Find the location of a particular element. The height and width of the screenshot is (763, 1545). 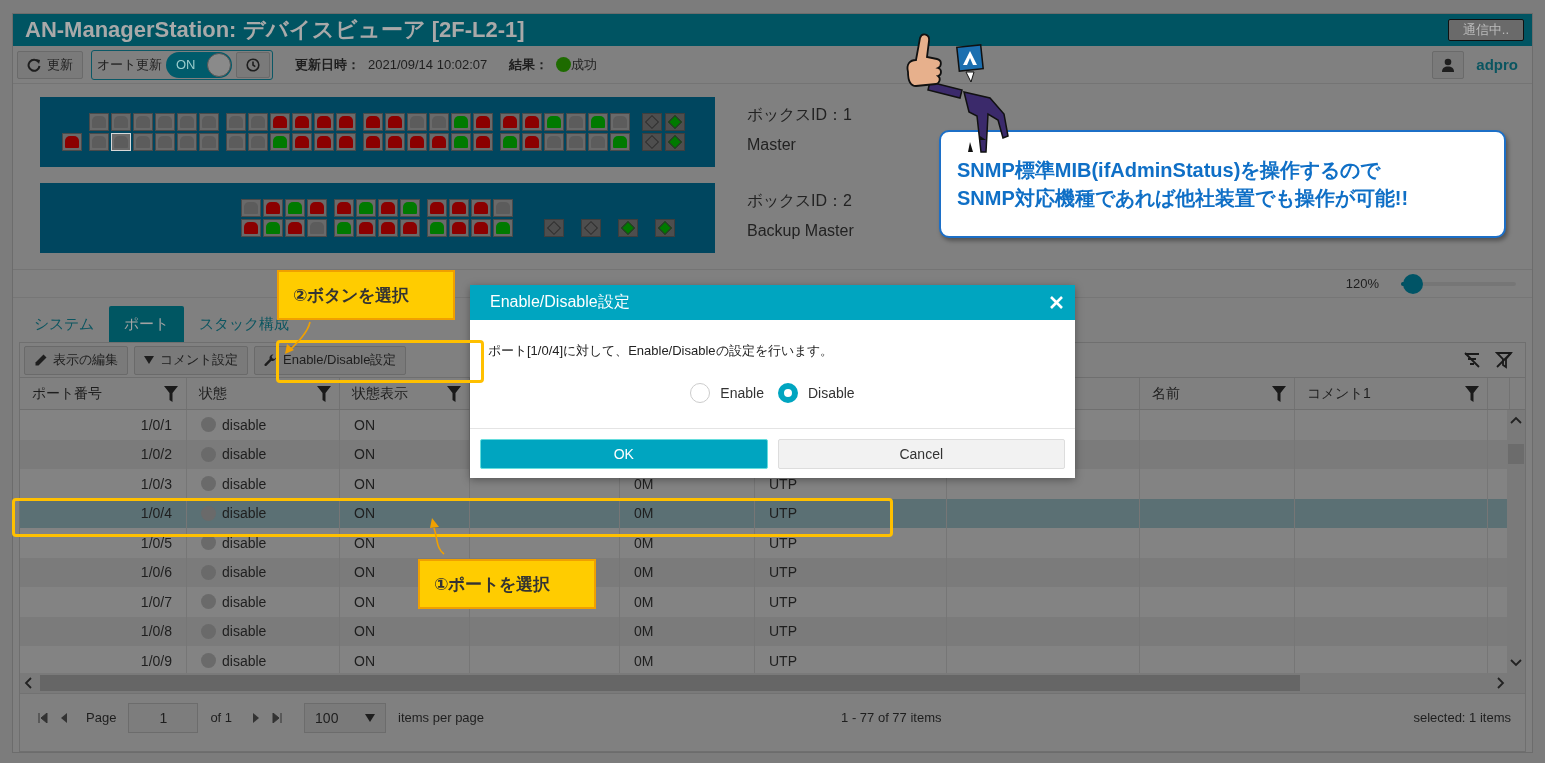

edit-view-button: 表示の編集 is located at coordinates (76, 360).